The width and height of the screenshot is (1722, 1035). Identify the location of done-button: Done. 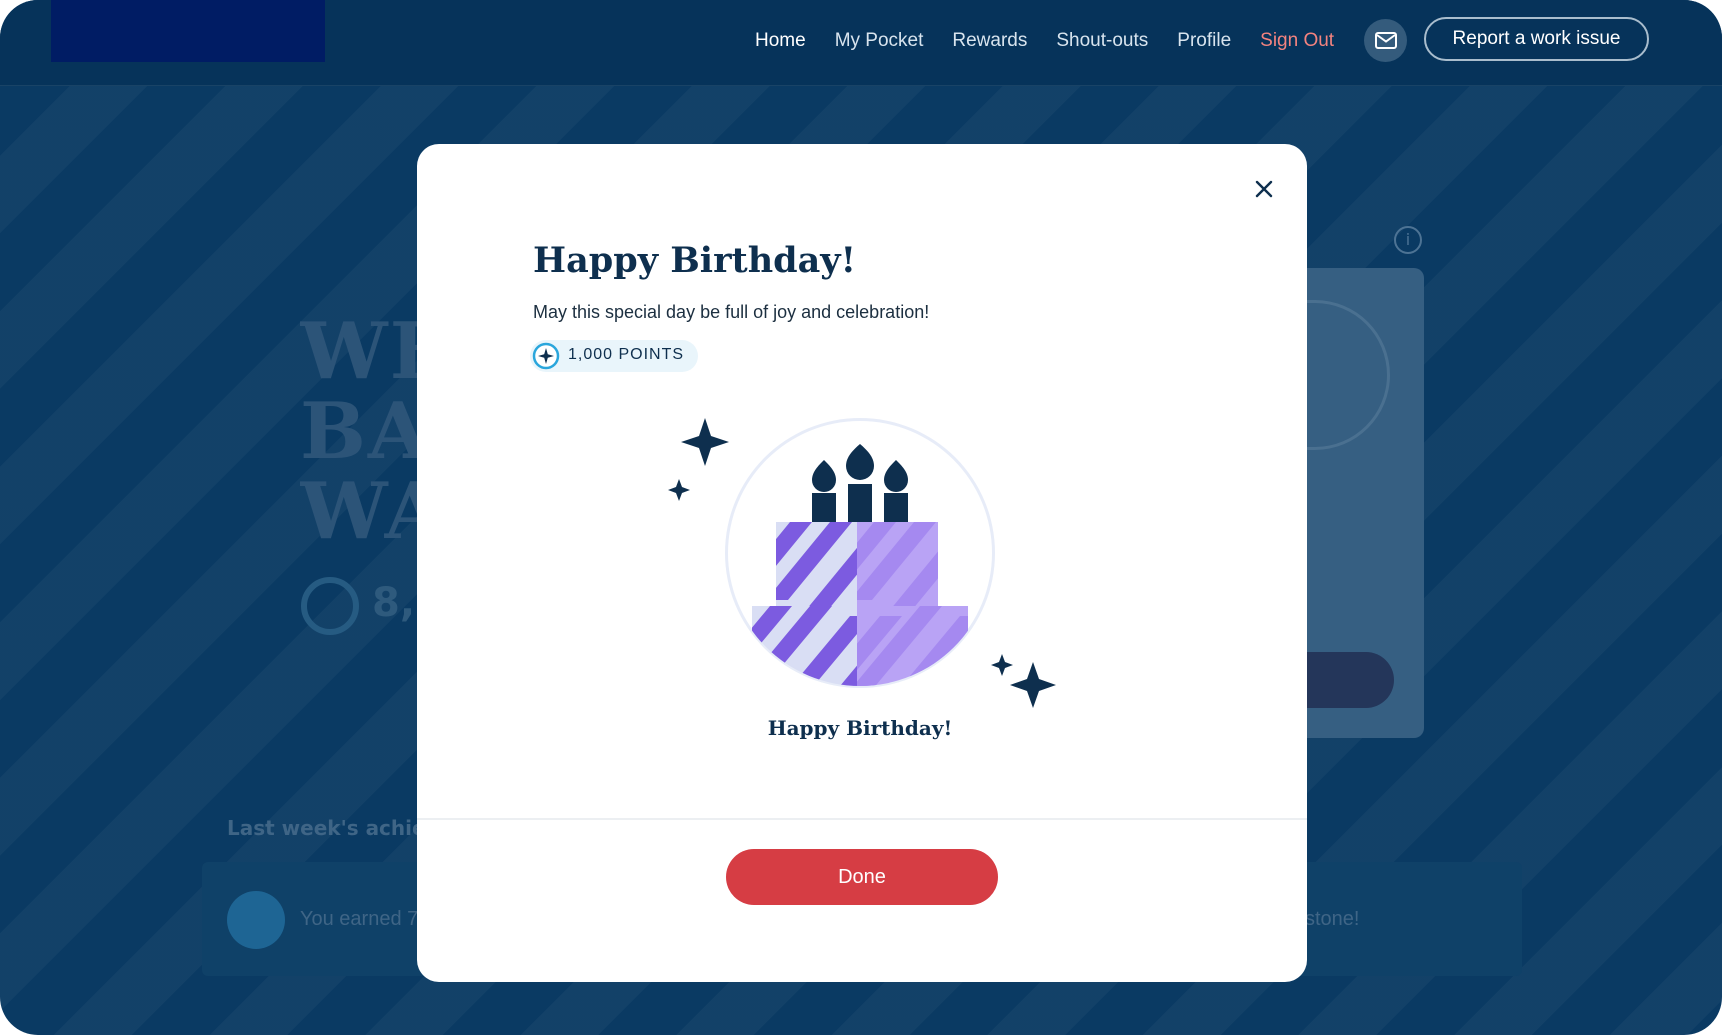
(862, 877).